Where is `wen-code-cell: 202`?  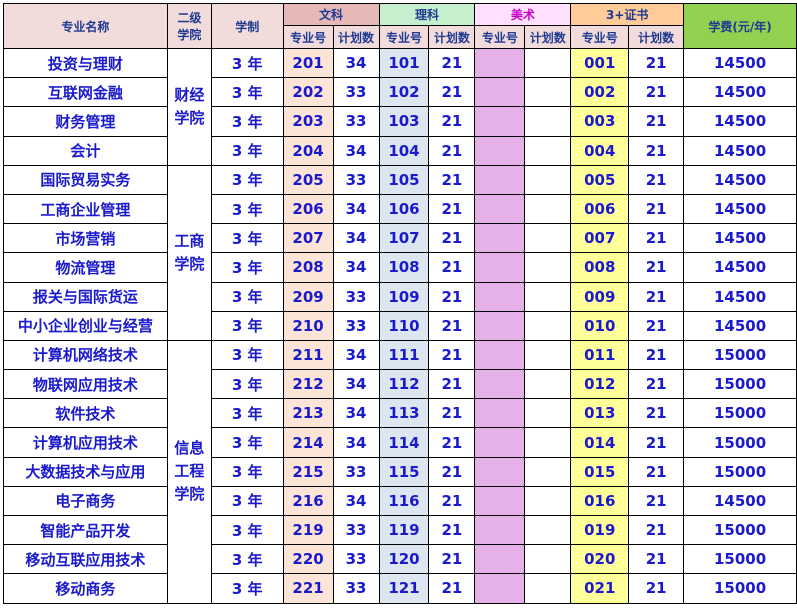 wen-code-cell: 202 is located at coordinates (308, 92).